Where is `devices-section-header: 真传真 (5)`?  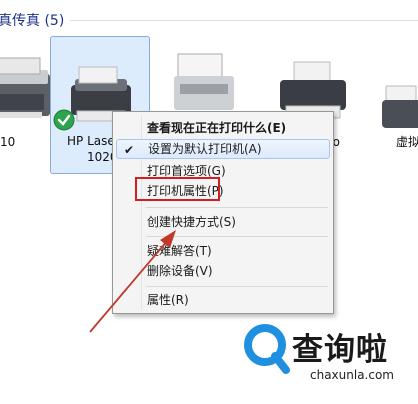 devices-section-header: 真传真 (5) is located at coordinates (209, 16).